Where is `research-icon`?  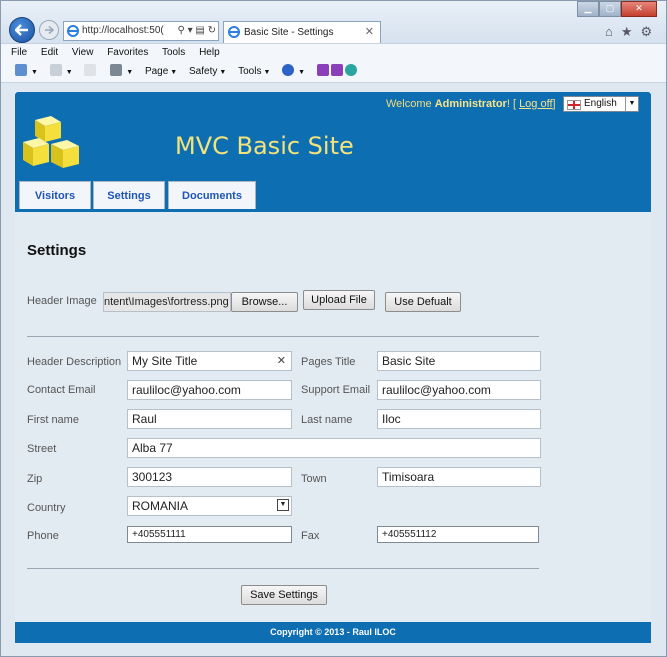 research-icon is located at coordinates (350, 70).